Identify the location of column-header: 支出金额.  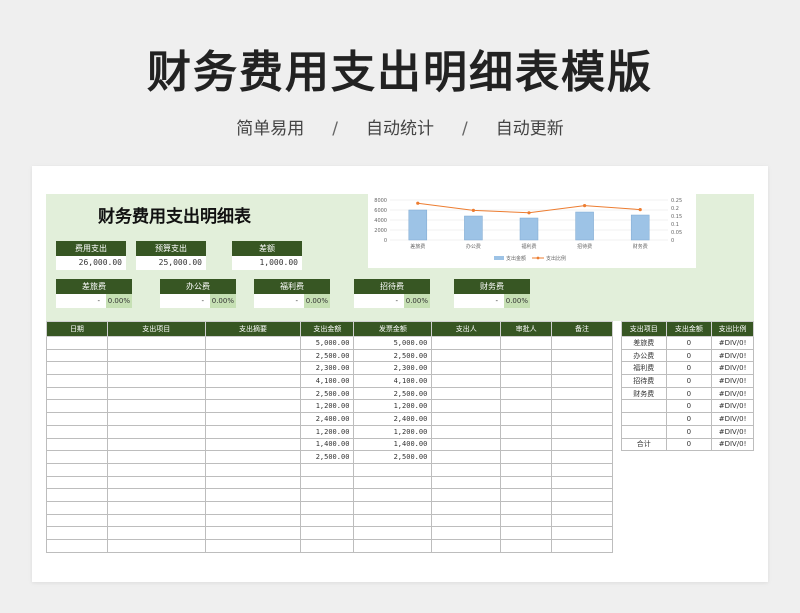
(689, 329).